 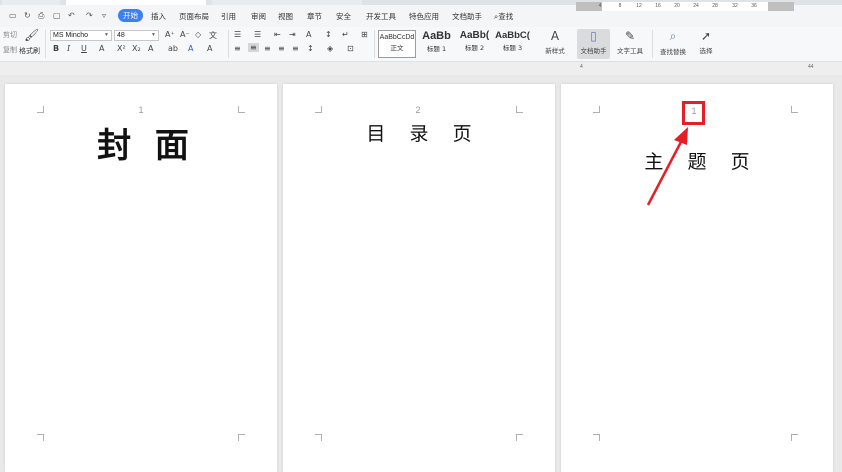 I want to click on bold-icon: B, so click(x=56, y=48).